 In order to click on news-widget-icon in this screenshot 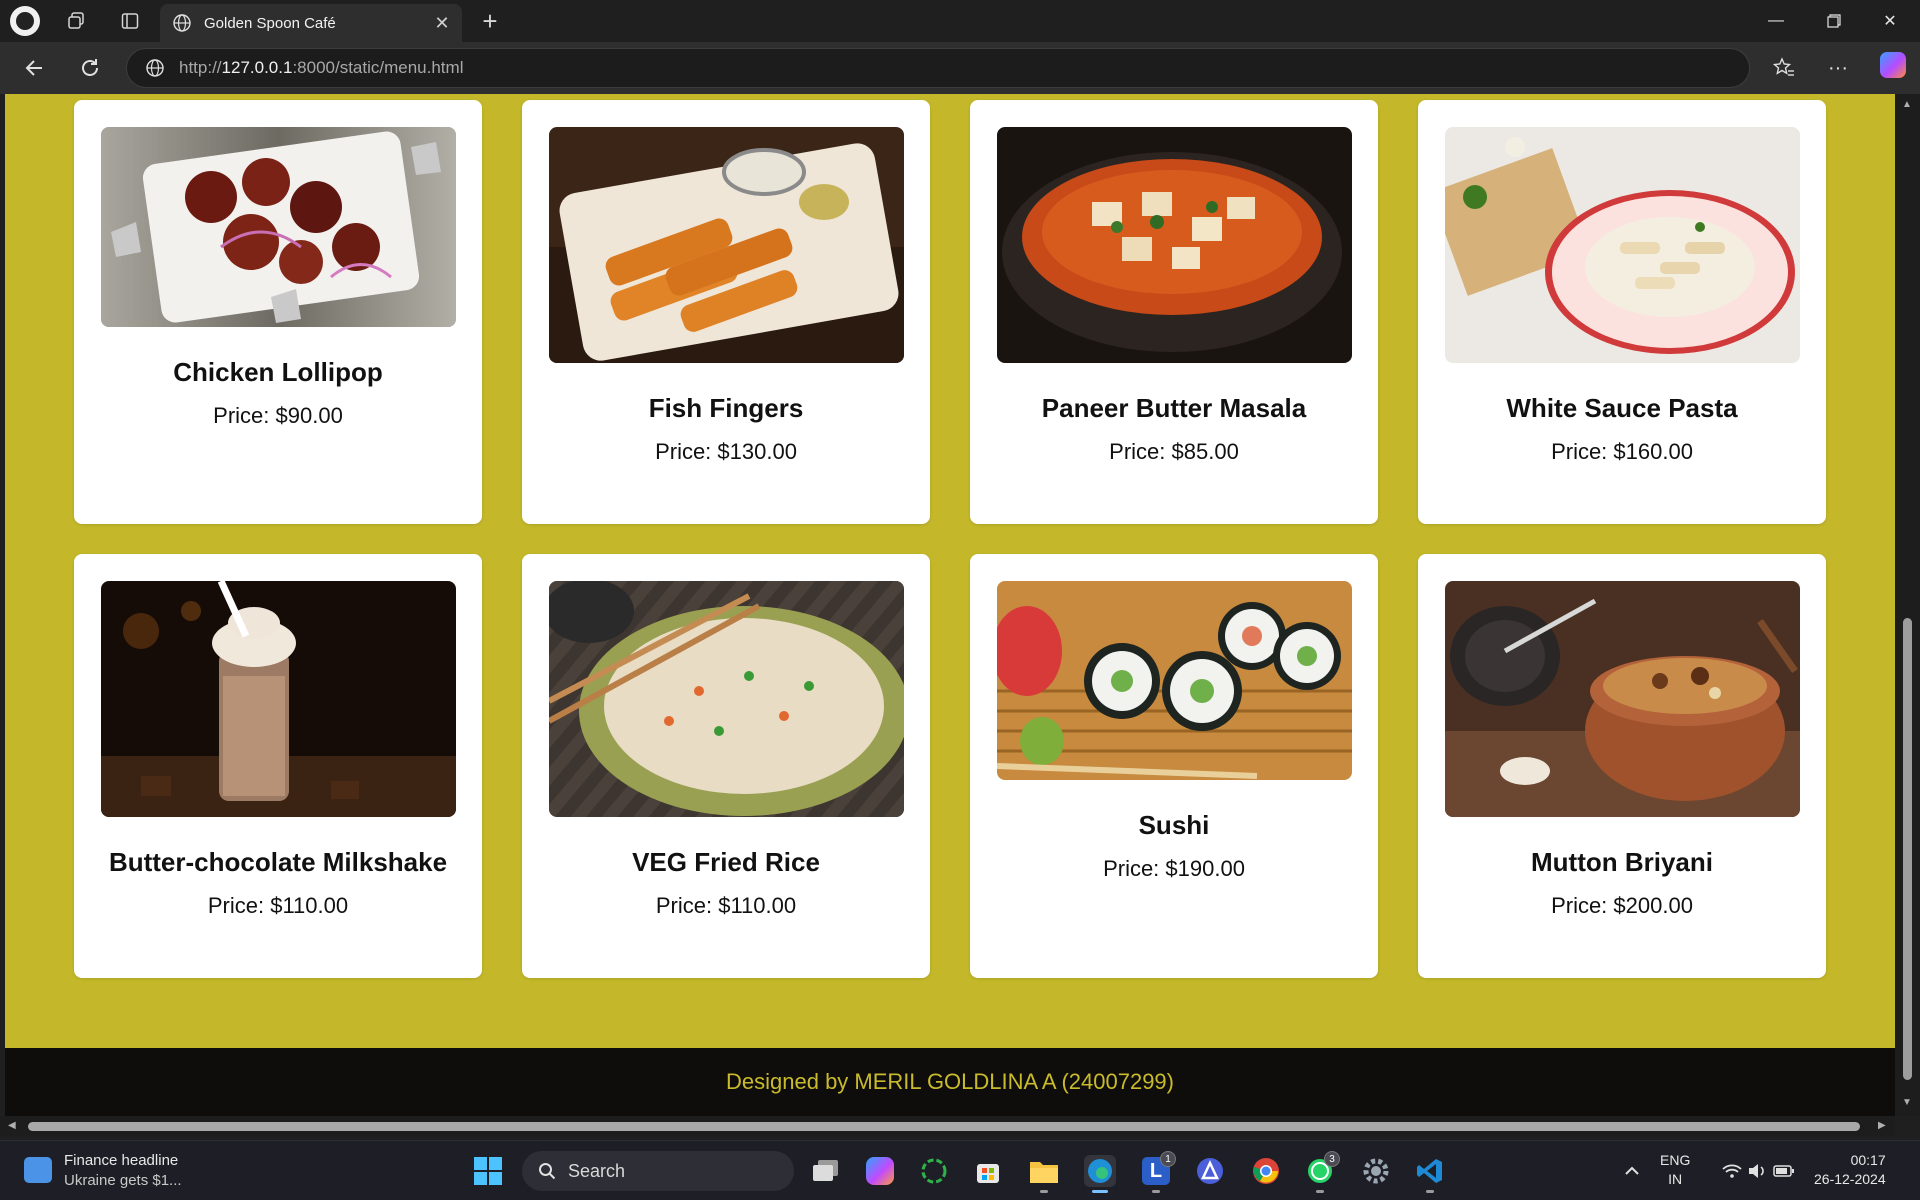, I will do `click(38, 1170)`.